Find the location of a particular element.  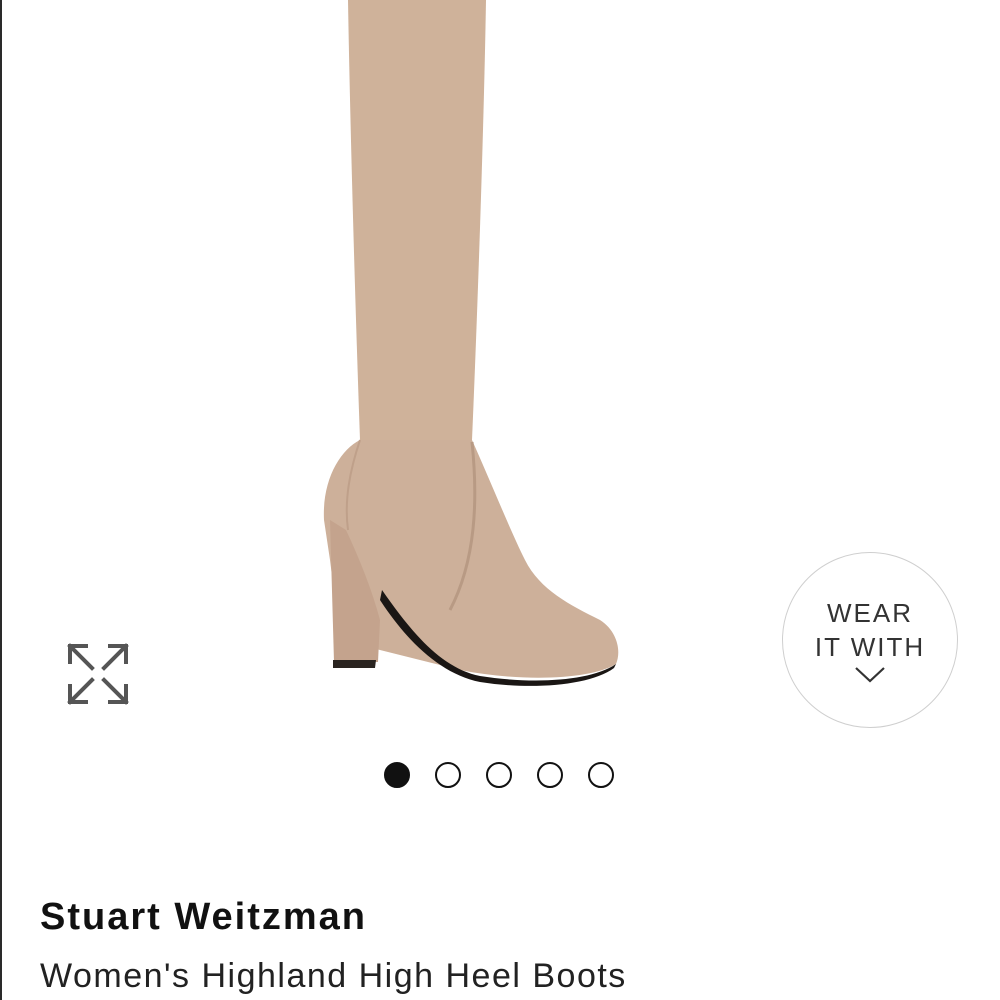

wear-it-with-button: WEAR IT WITH is located at coordinates (870, 640).